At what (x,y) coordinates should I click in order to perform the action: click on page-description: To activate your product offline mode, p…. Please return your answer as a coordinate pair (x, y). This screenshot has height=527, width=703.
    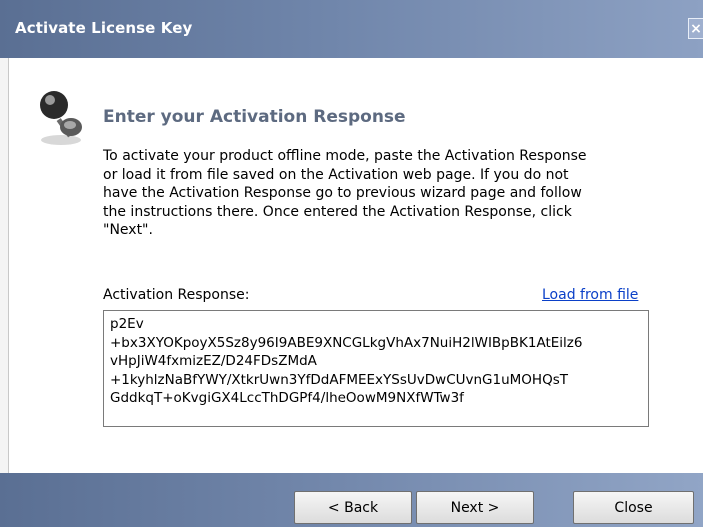
    Looking at the image, I should click on (345, 193).